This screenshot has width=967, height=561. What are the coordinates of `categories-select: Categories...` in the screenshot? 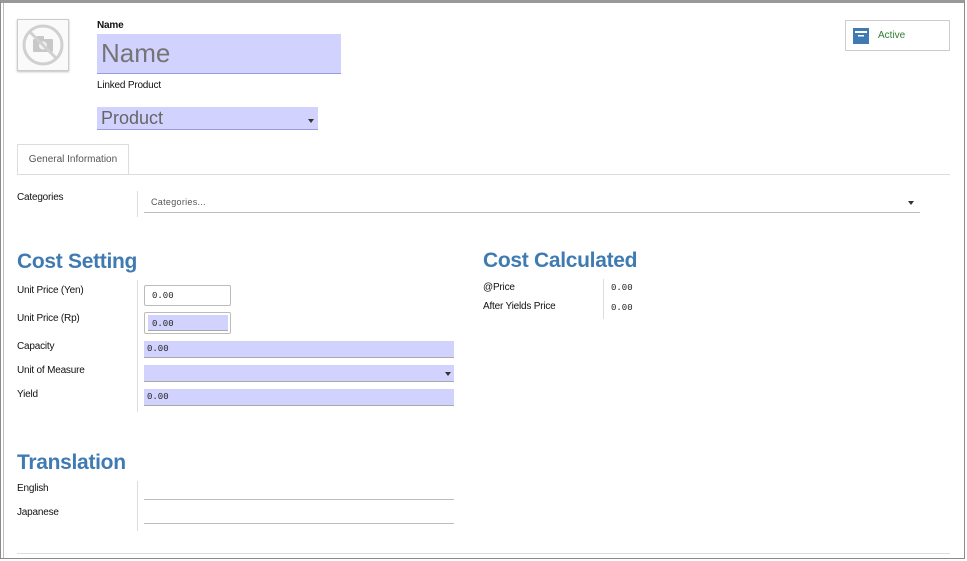 It's located at (532, 202).